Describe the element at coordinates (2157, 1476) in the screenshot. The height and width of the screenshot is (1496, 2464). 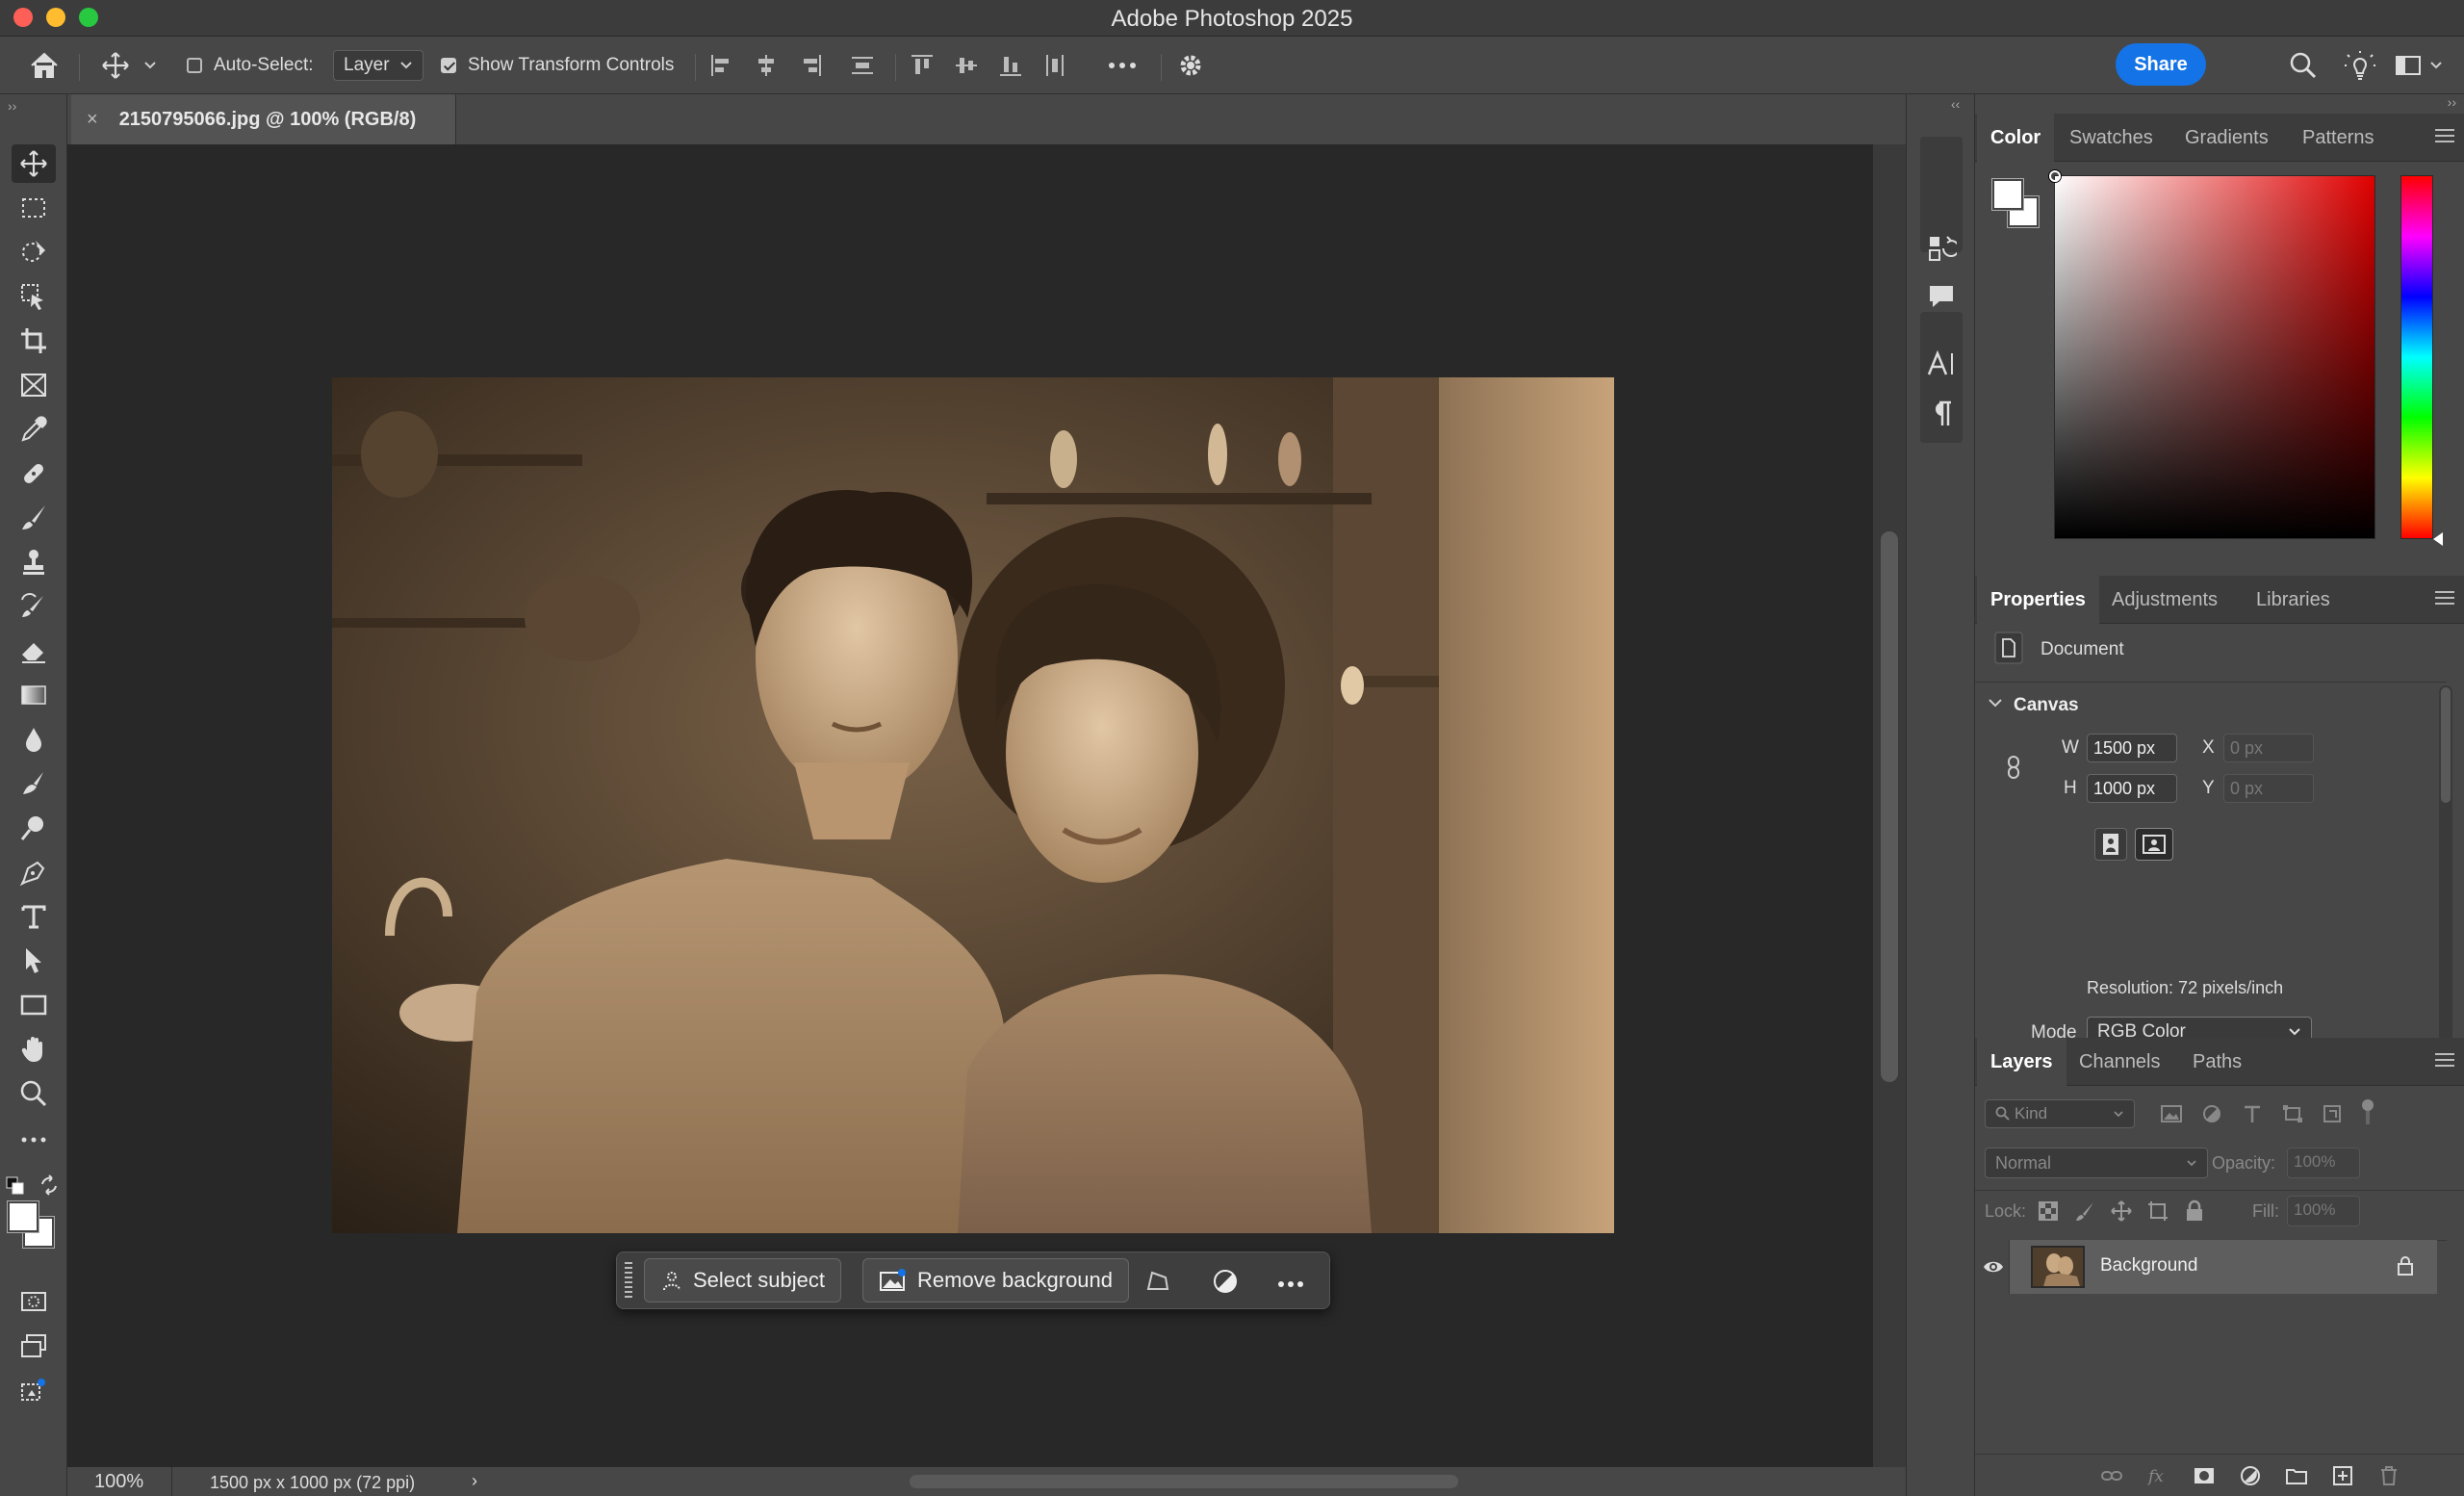
I see `fx-icon: fx` at that location.